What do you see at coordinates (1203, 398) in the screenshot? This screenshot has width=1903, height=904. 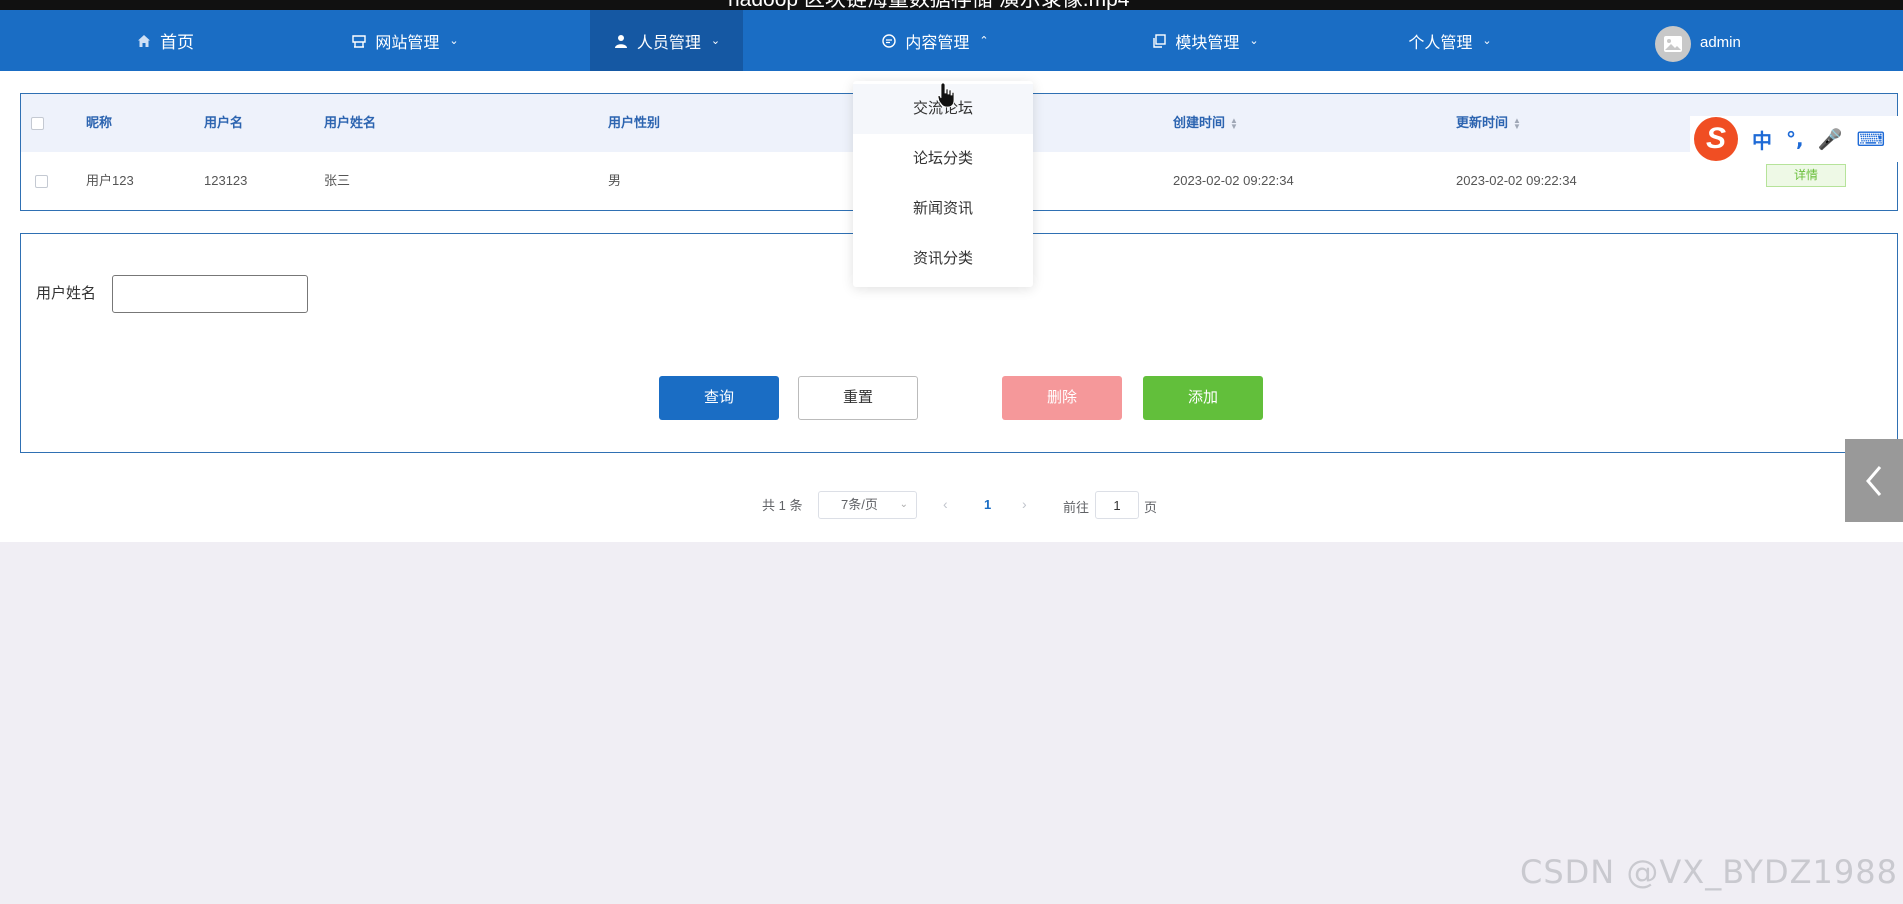 I see `add-button: 添加` at bounding box center [1203, 398].